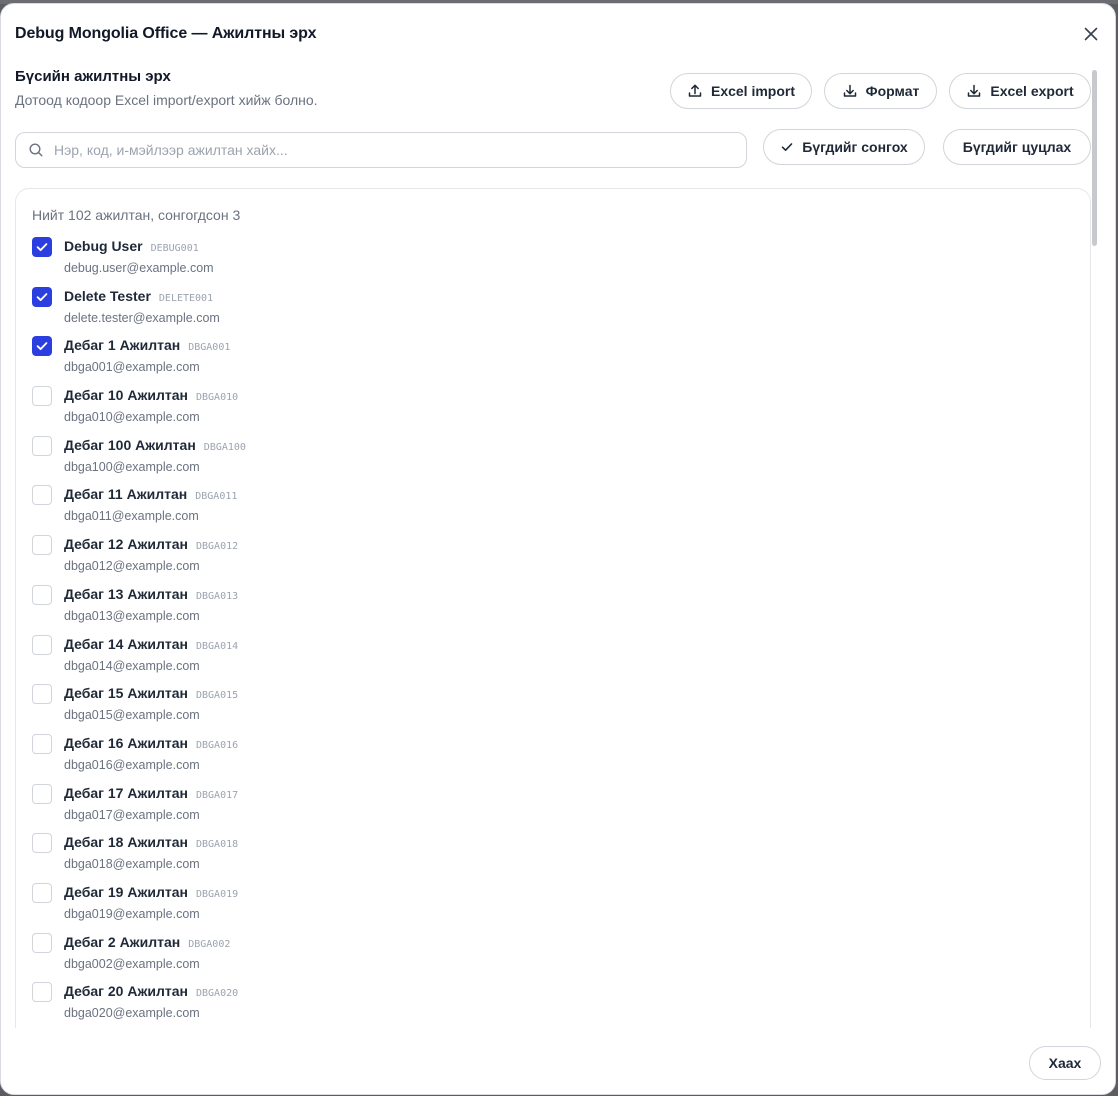  What do you see at coordinates (224, 447) in the screenshot?
I see `employee-code: DBGA100` at bounding box center [224, 447].